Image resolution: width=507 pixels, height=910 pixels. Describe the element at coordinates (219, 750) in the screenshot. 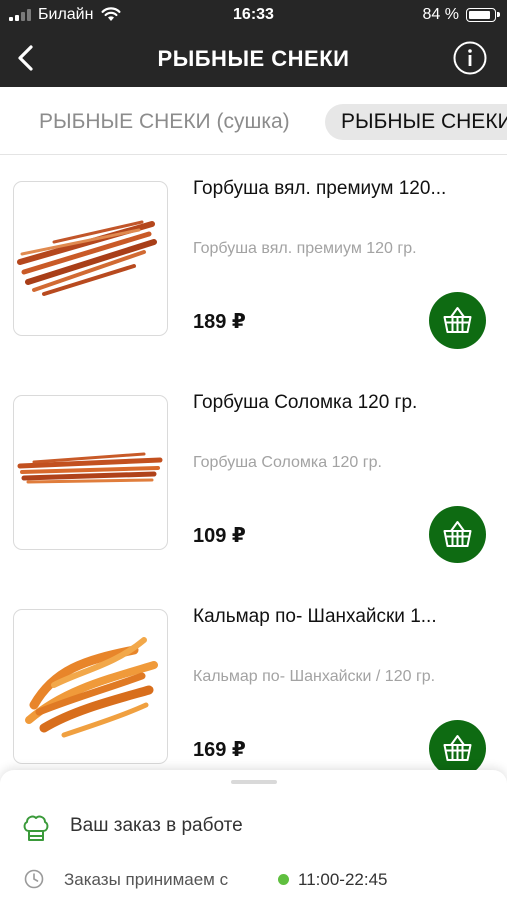

I see `product-price: 169 ₽` at that location.